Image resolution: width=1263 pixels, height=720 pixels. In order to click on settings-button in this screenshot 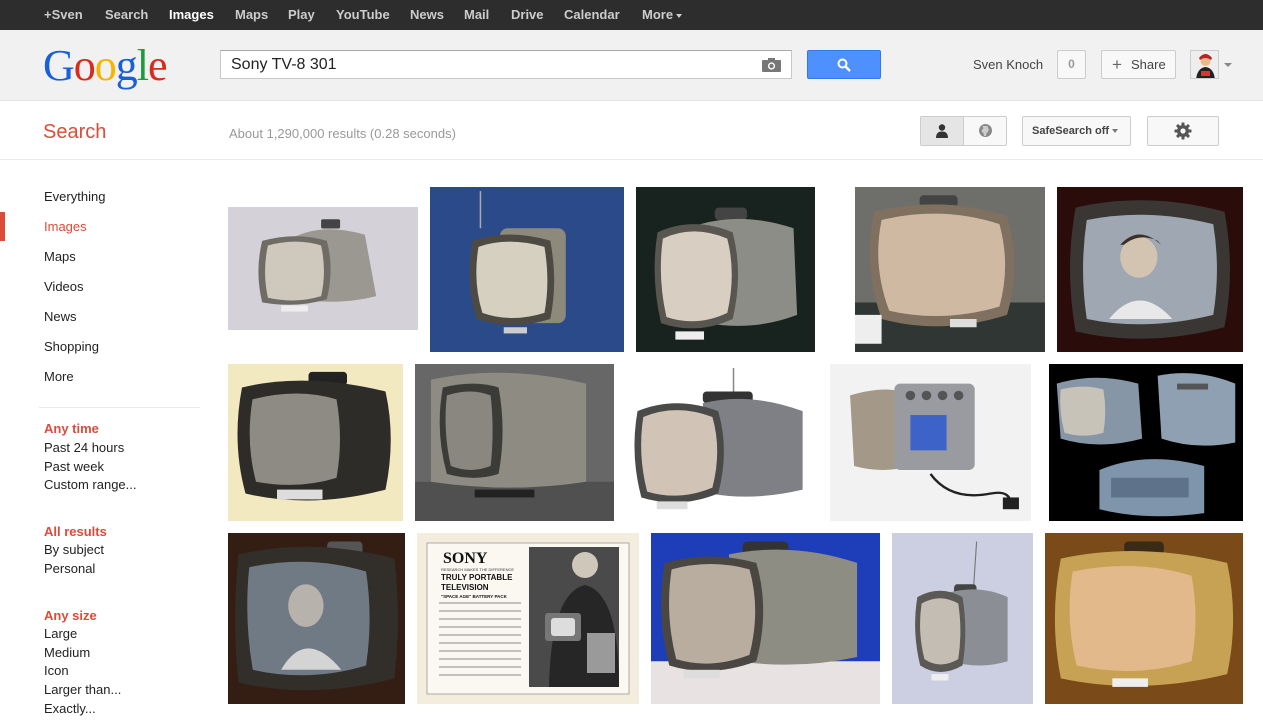, I will do `click(1183, 131)`.